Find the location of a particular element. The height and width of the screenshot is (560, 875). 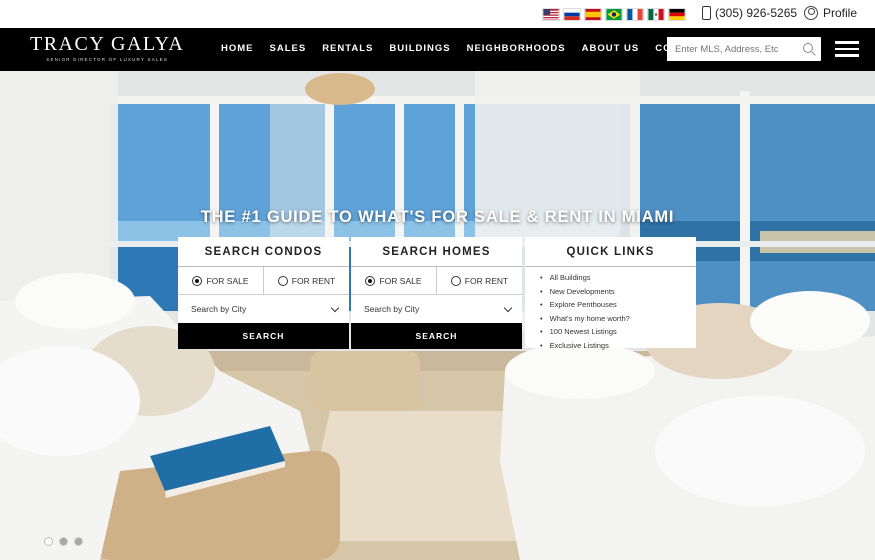

condos-search-button: SEARCH is located at coordinates (263, 336).